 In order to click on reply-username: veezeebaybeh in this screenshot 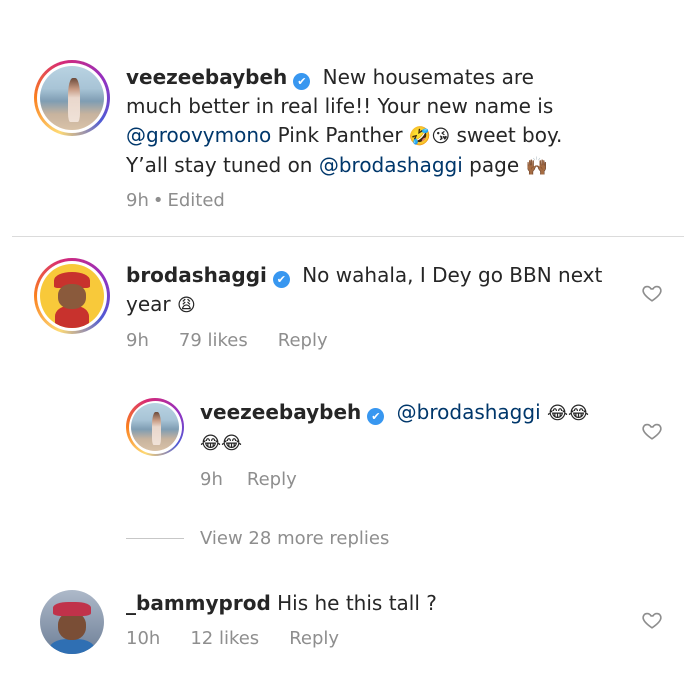, I will do `click(280, 412)`.